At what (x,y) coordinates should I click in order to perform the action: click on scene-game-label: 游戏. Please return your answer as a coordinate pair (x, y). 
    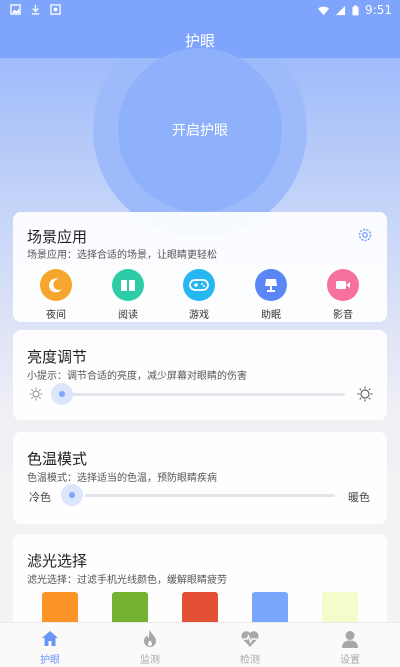
    Looking at the image, I should click on (199, 315).